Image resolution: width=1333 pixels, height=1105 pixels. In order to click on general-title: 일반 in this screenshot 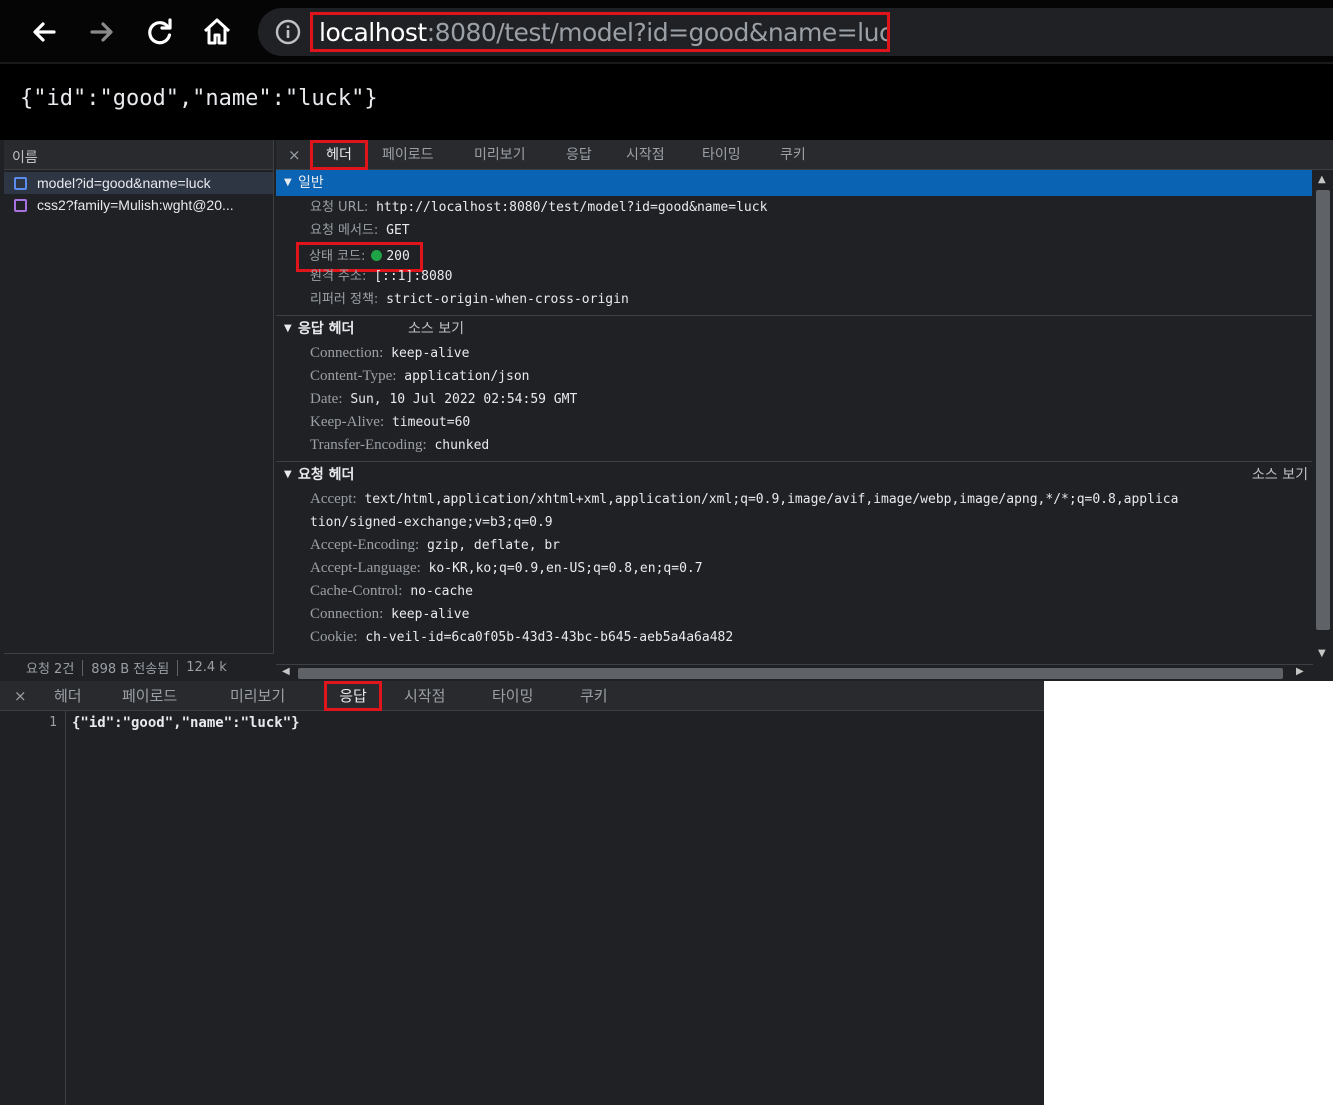, I will do `click(311, 183)`.